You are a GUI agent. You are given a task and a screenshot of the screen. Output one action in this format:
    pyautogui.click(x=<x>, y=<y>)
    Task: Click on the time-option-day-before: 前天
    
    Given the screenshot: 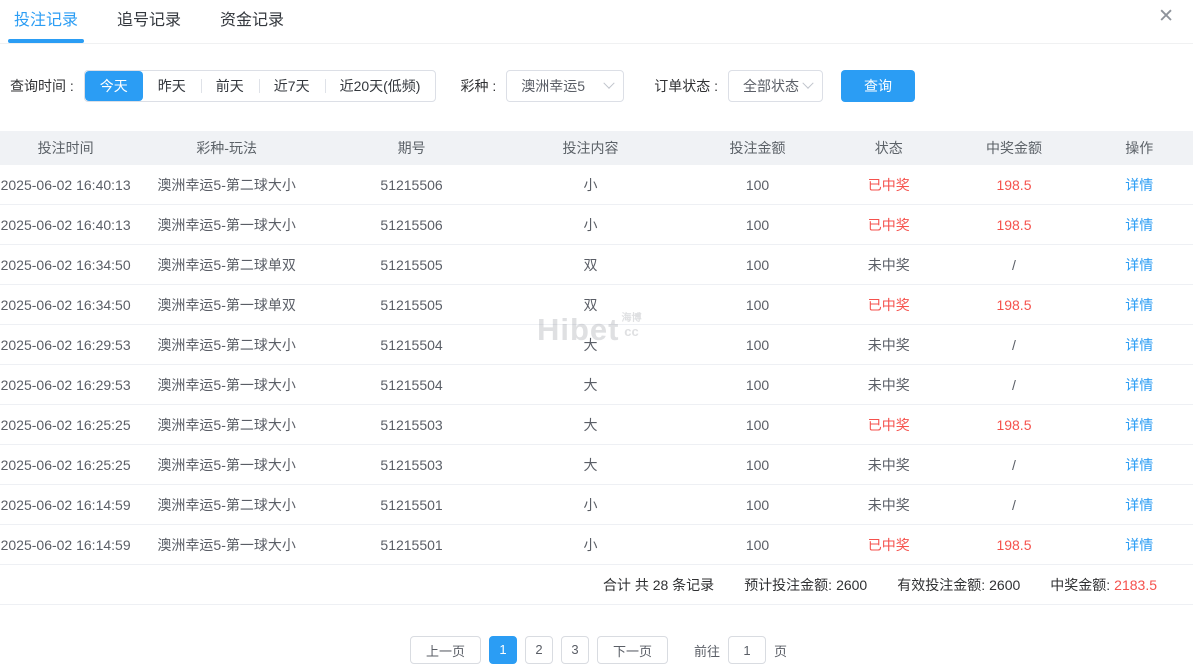 What is the action you would take?
    pyautogui.click(x=229, y=86)
    